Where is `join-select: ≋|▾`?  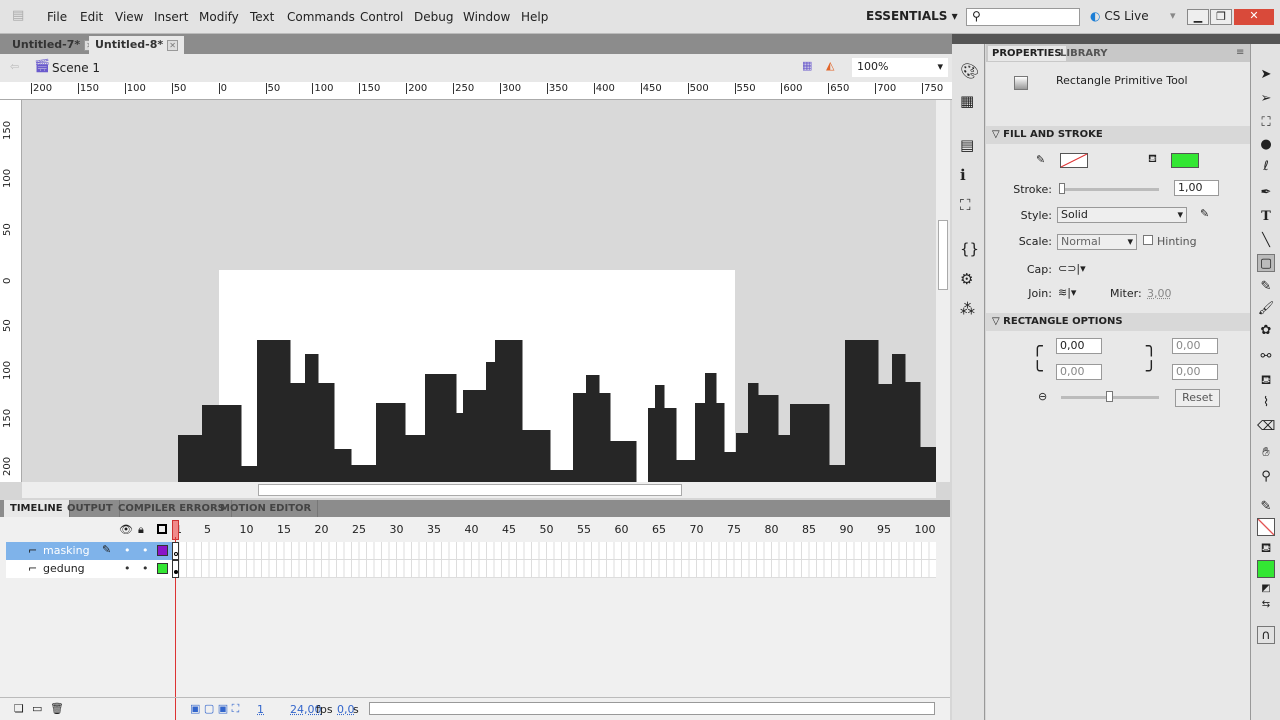
join-select: ≋|▾ is located at coordinates (1067, 292).